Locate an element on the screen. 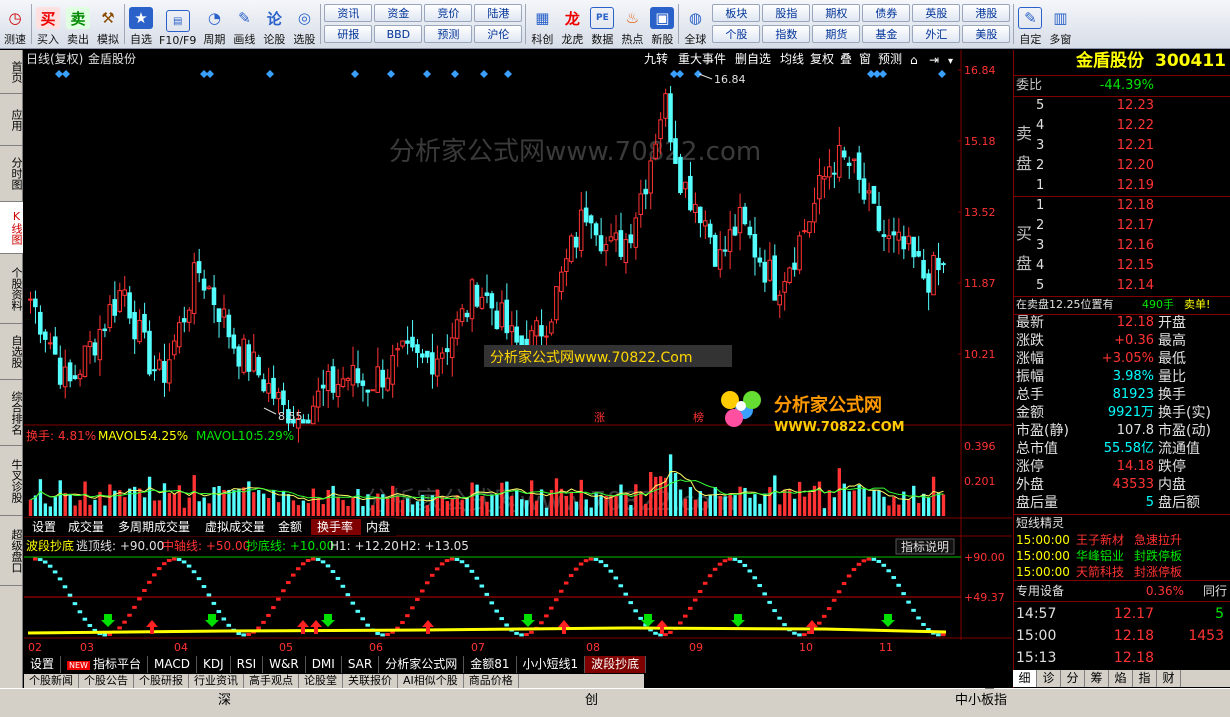 The width and height of the screenshot is (1230, 717). data-button: PE 数据 is located at coordinates (602, 24).